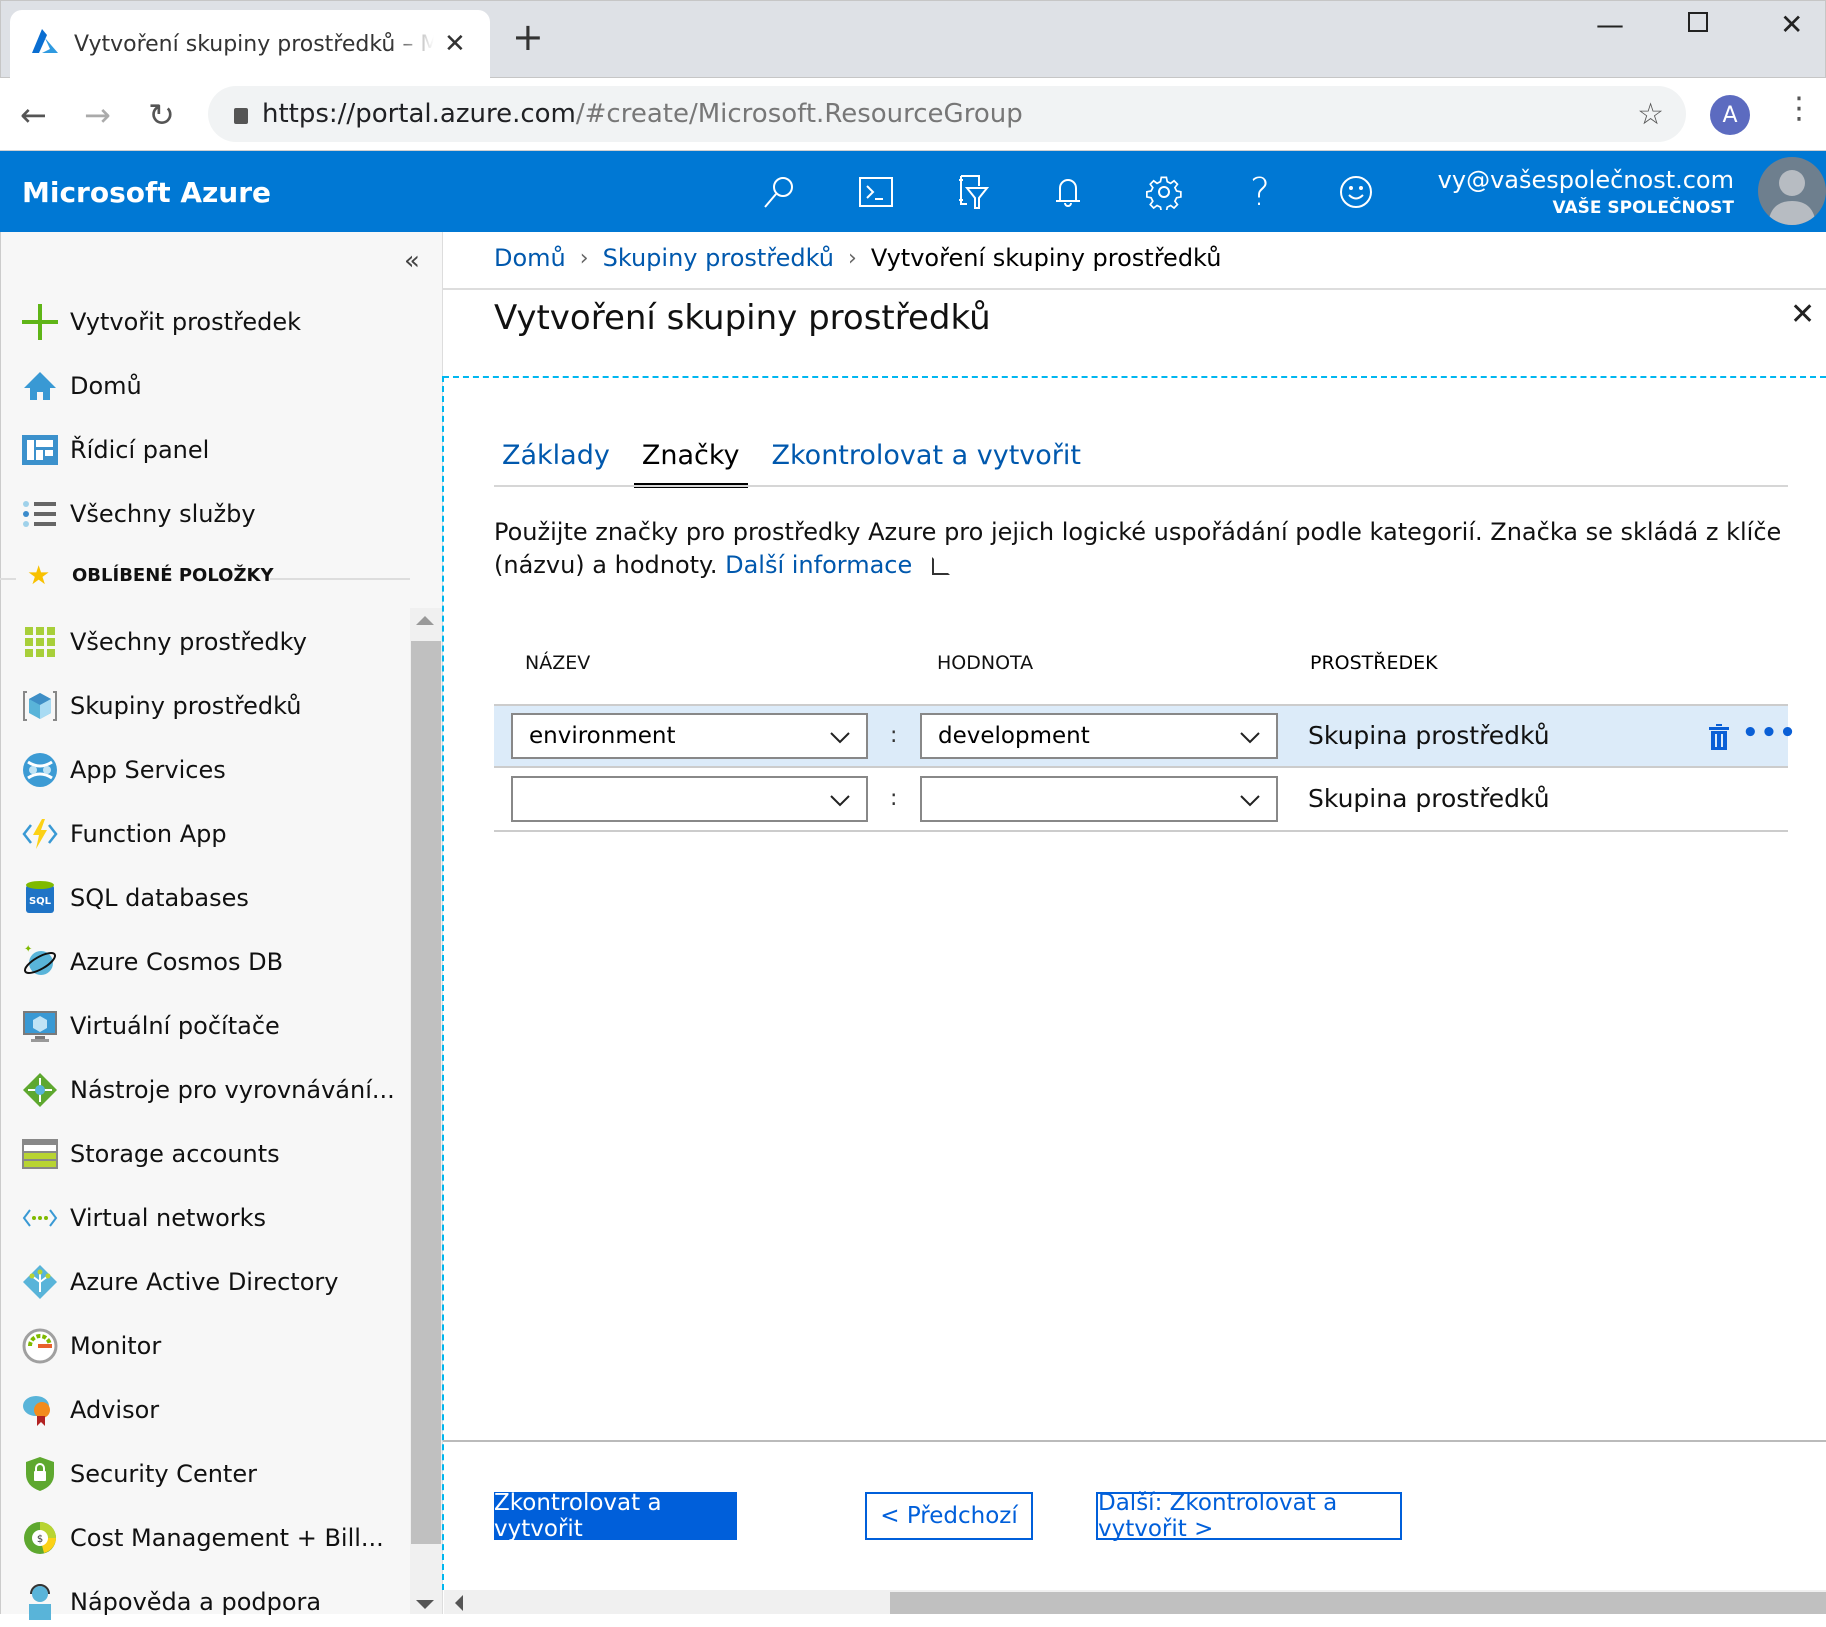  What do you see at coordinates (116, 1346) in the screenshot?
I see `sidebar-item-label: Monitor` at bounding box center [116, 1346].